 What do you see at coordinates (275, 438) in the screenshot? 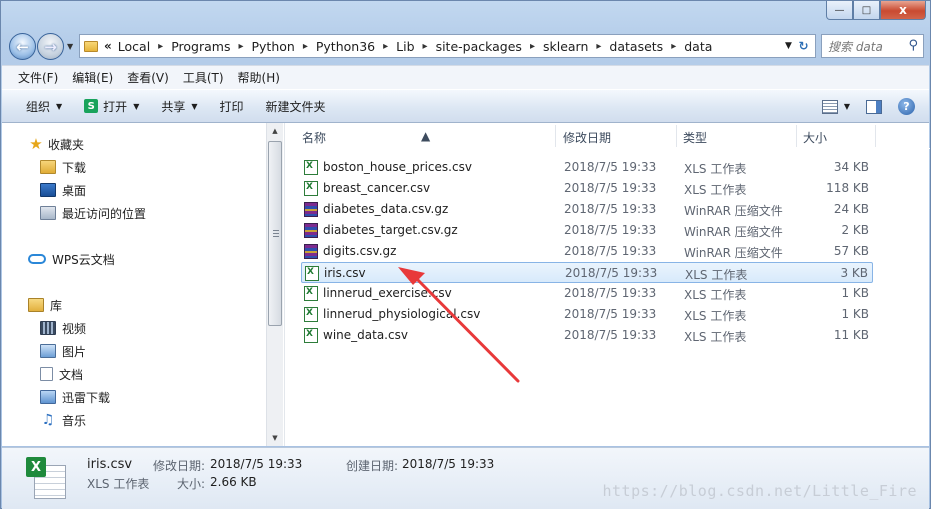
I see `scroll-down-icon: ▼` at bounding box center [275, 438].